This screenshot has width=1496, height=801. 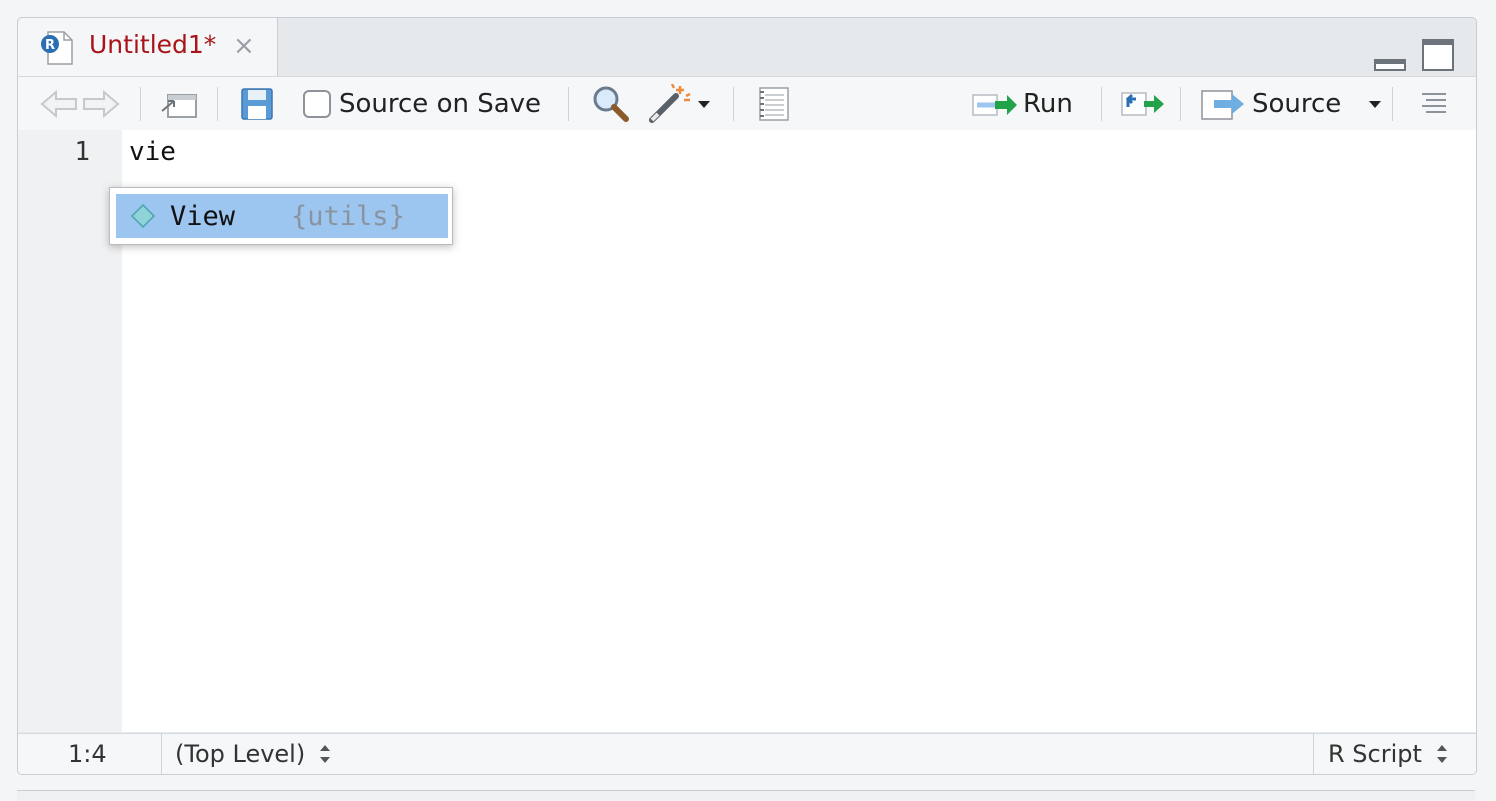 I want to click on cursor-position-label: 1:4, so click(x=87, y=754).